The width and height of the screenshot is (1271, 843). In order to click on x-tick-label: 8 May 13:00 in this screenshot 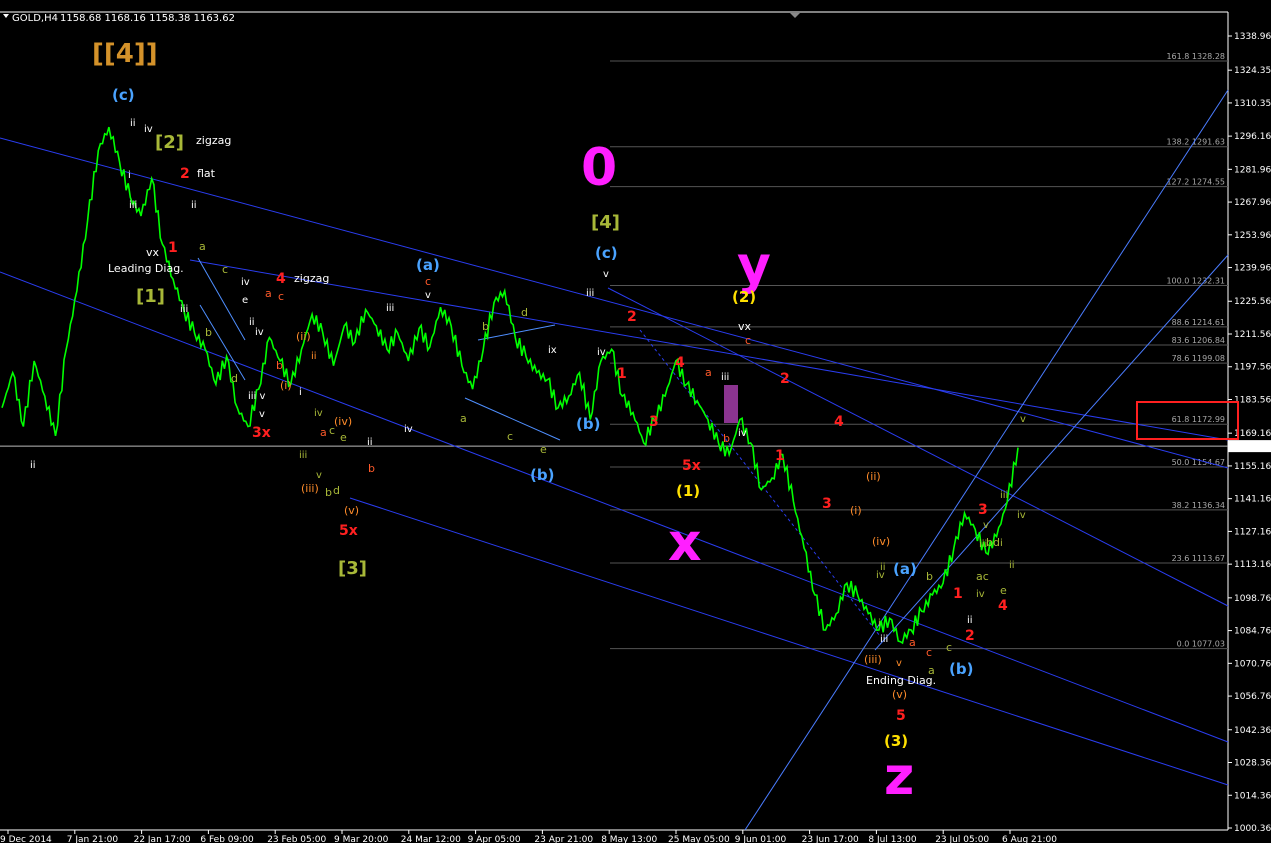, I will do `click(629, 839)`.